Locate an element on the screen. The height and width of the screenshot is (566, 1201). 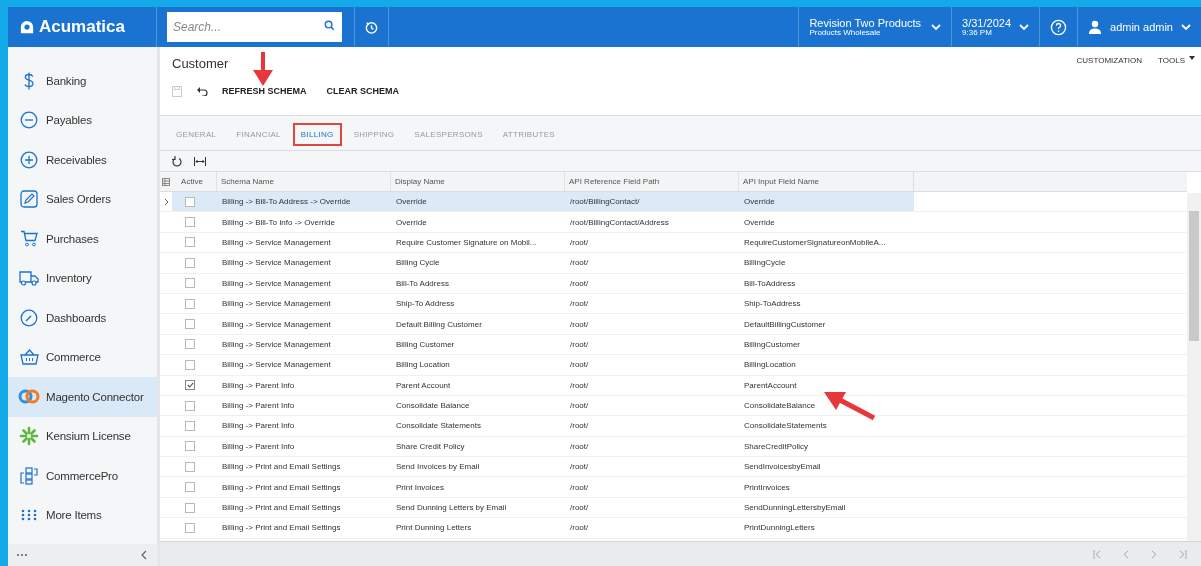
table-cell: BillingCycle is located at coordinates (765, 263).